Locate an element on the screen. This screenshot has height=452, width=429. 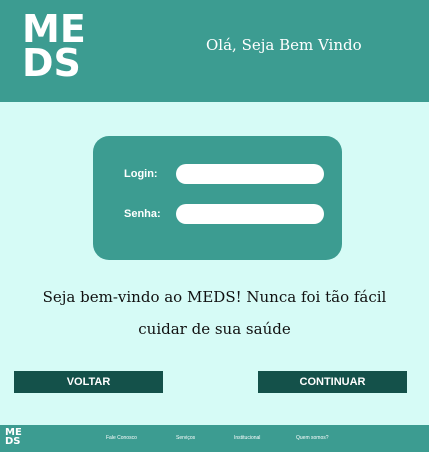
logo-line-2: DS is located at coordinates (51, 63).